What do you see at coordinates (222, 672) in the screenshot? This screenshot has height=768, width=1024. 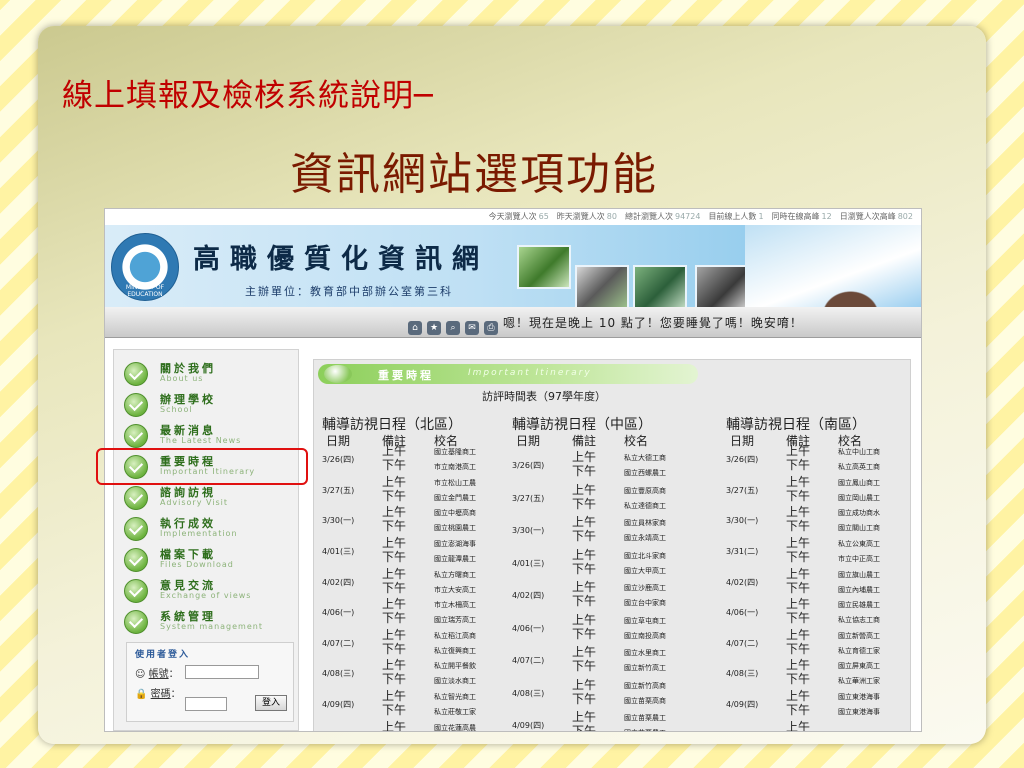 I see `account-input` at bounding box center [222, 672].